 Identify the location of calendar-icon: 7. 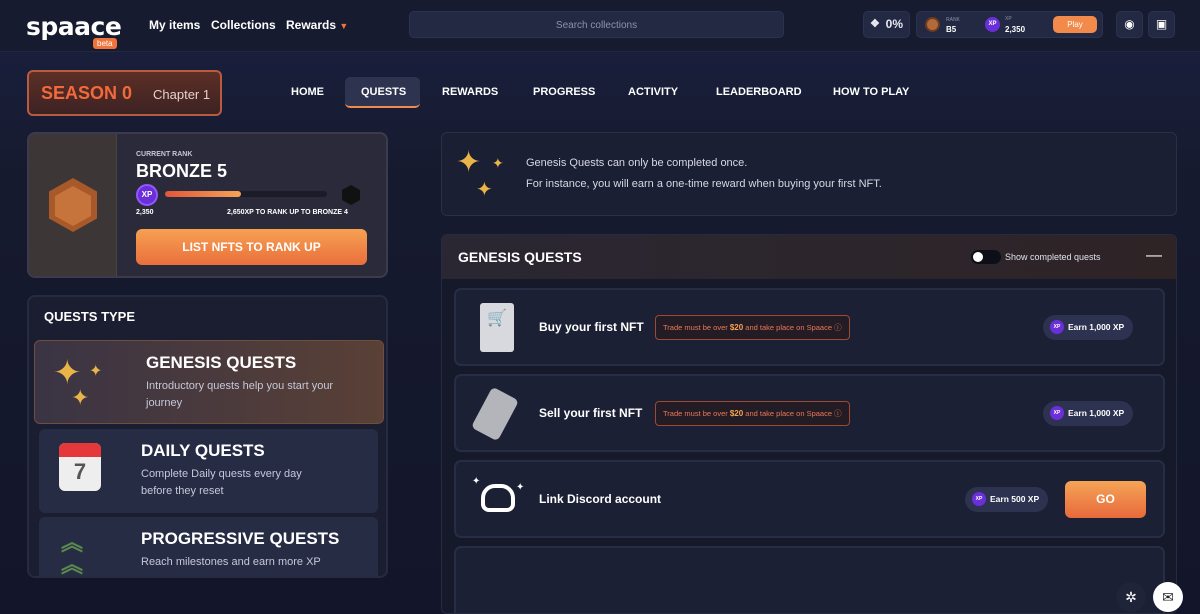
(80, 467).